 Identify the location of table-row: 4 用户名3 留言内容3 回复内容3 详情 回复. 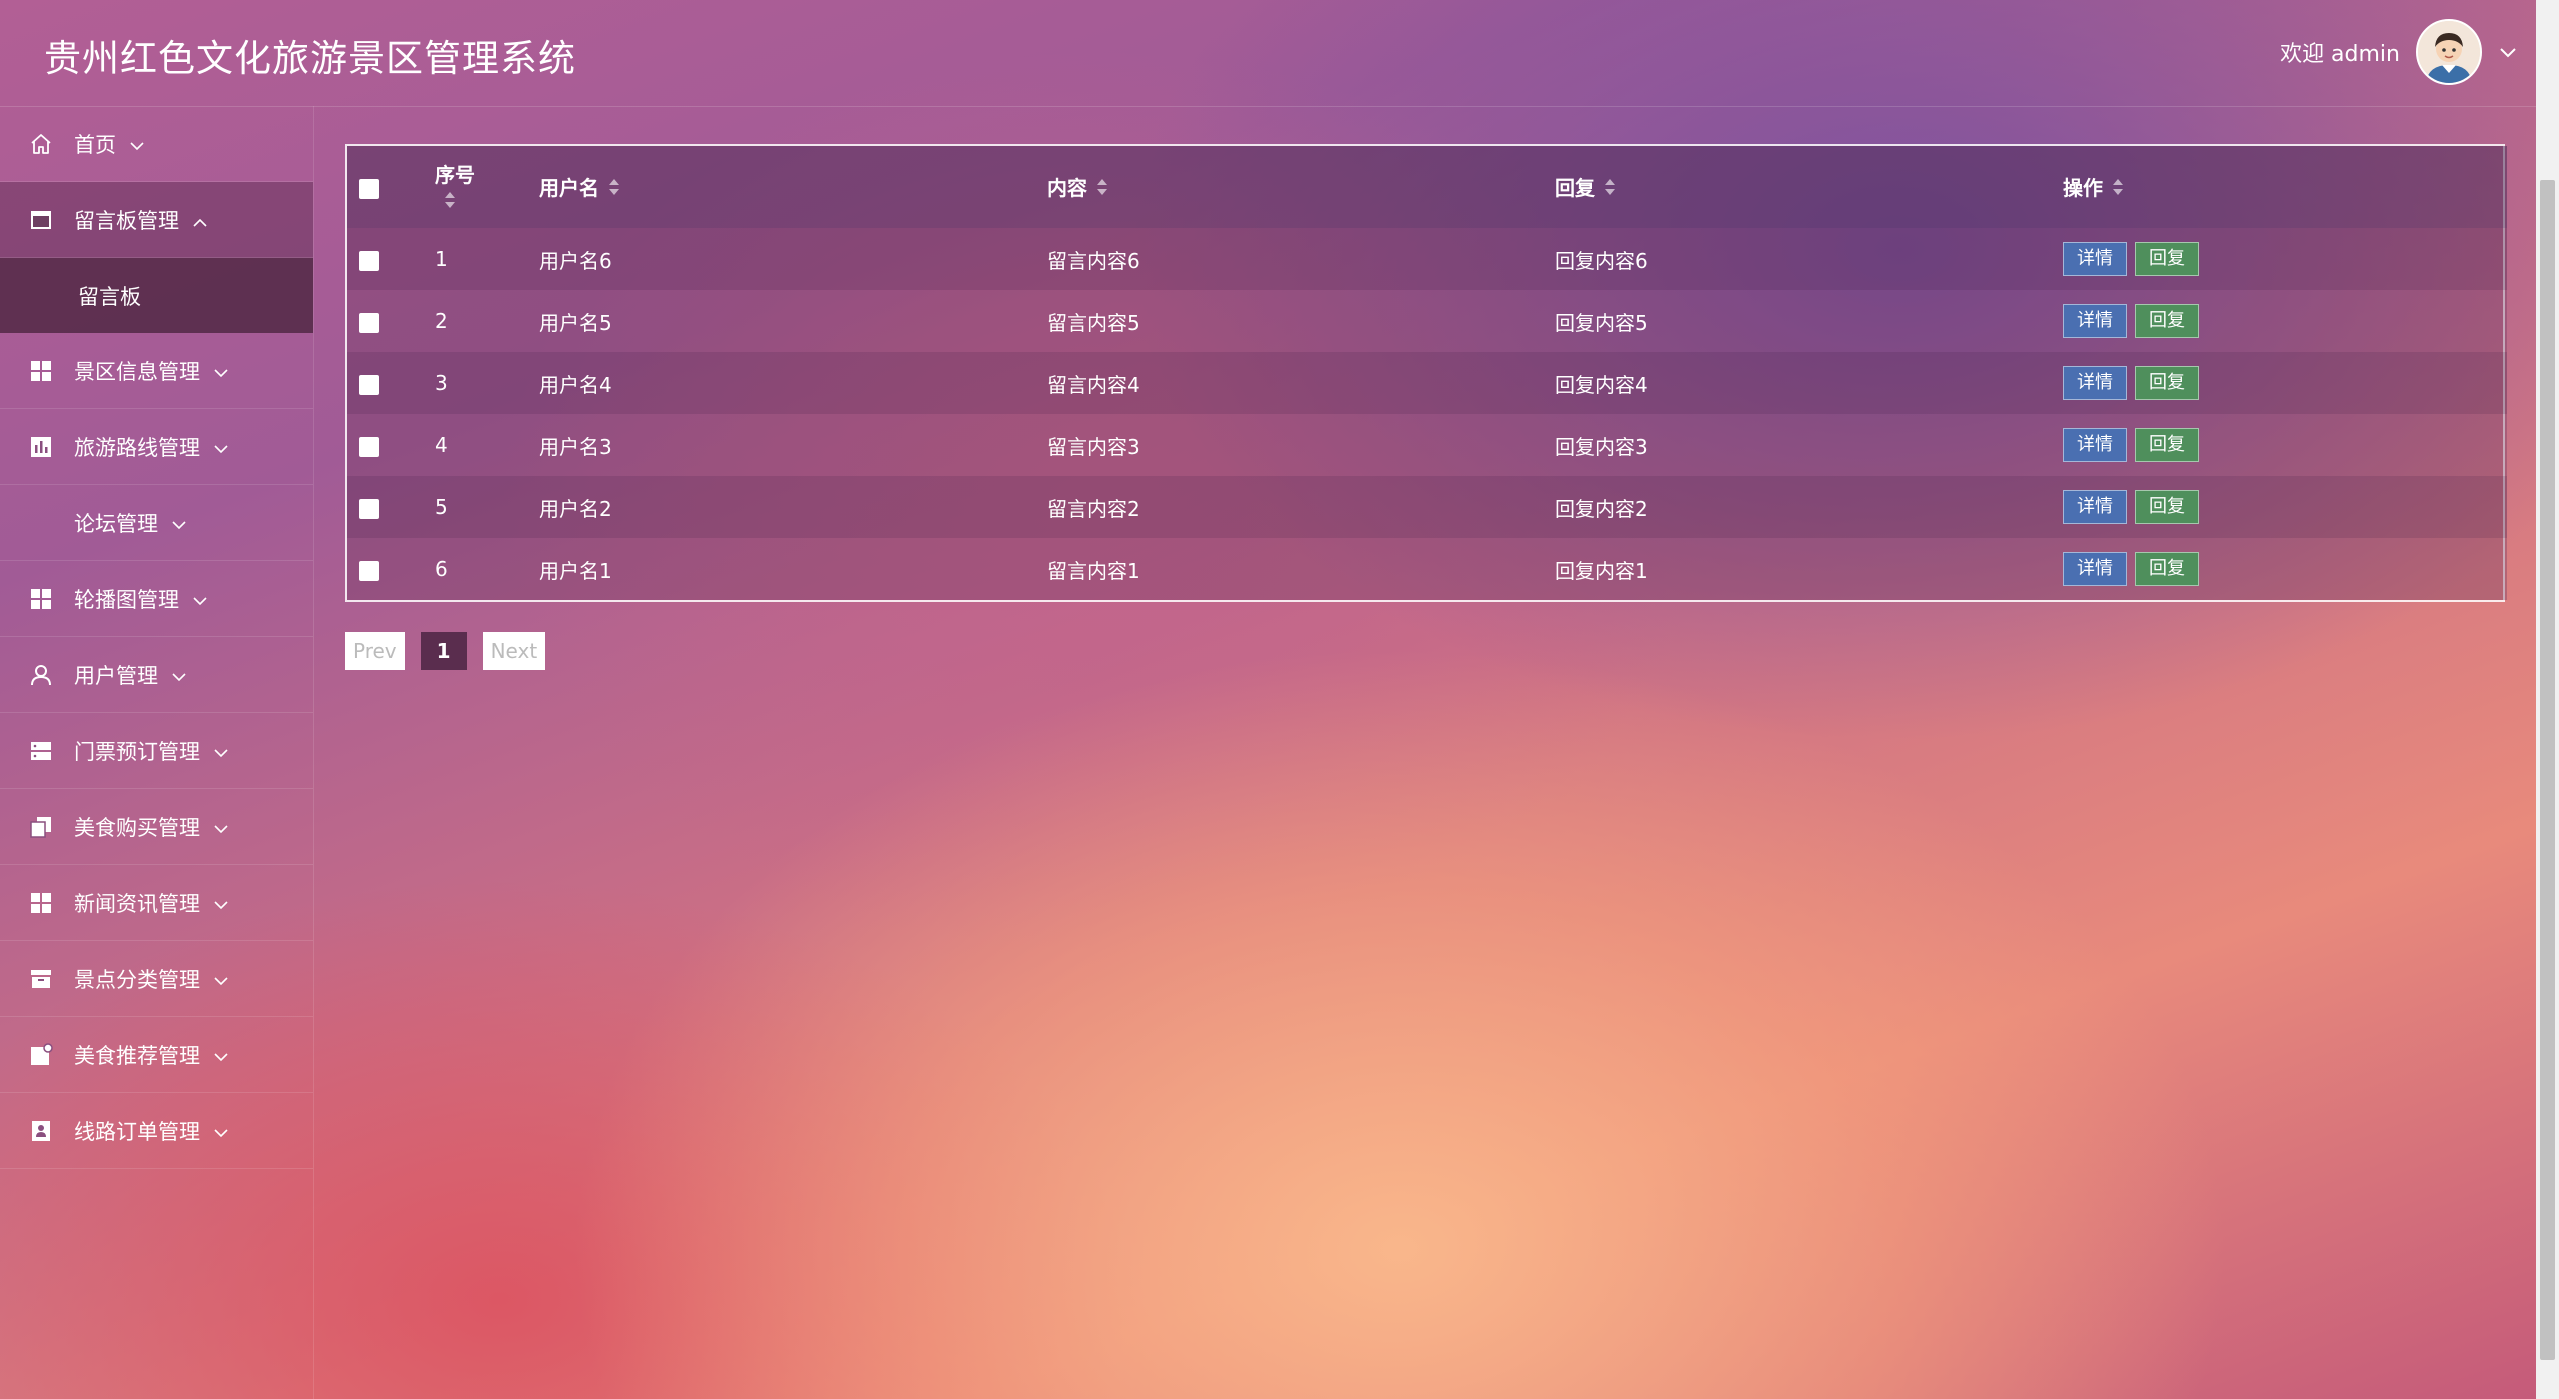
(1427, 445).